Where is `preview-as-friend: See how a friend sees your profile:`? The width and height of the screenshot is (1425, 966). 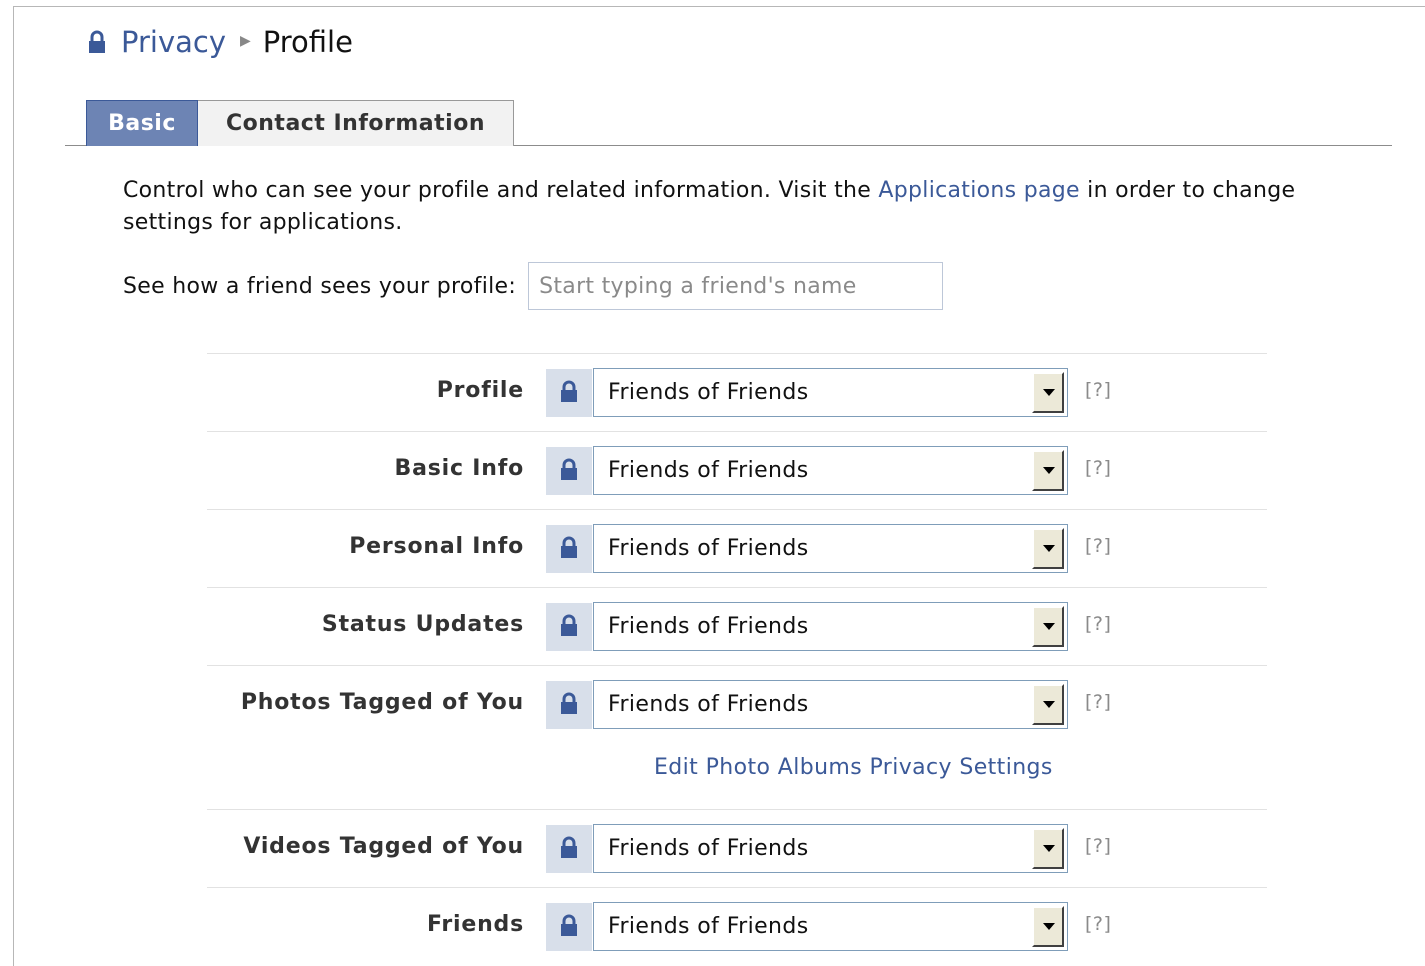
preview-as-friend: See how a friend sees your profile: is located at coordinates (533, 286).